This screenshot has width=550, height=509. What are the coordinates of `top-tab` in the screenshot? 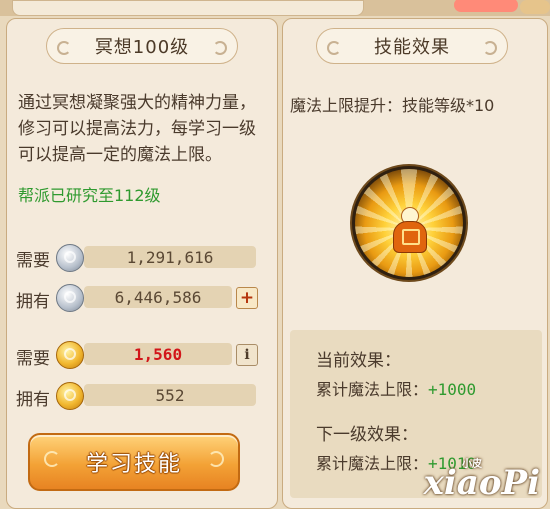 It's located at (188, 8).